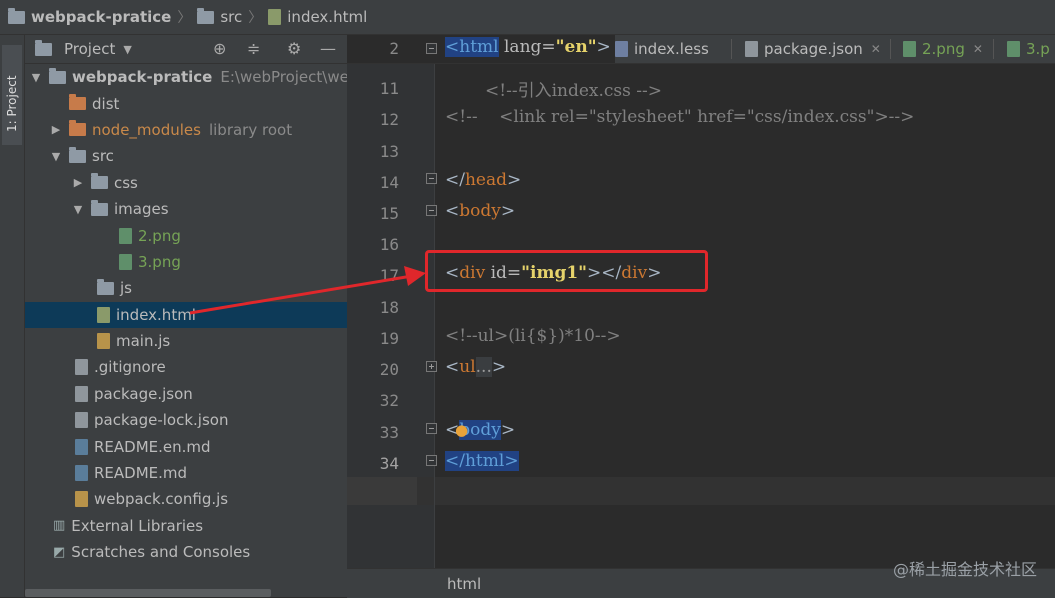 The image size is (1055, 598). What do you see at coordinates (186, 183) in the screenshot?
I see `tree-item-css: ▶ css` at bounding box center [186, 183].